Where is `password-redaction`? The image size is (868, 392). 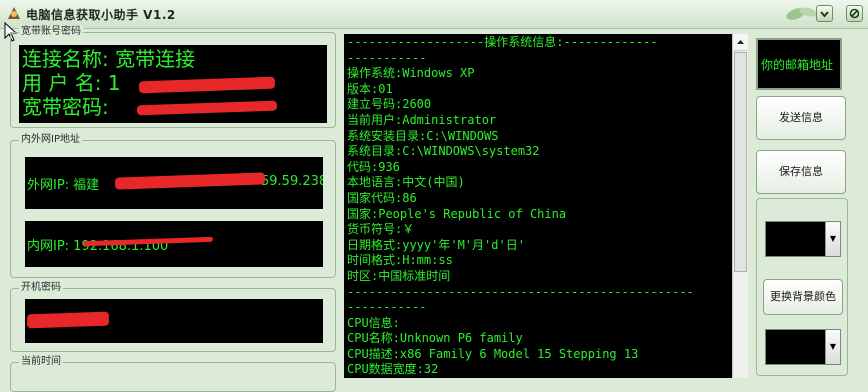
password-redaction is located at coordinates (207, 108).